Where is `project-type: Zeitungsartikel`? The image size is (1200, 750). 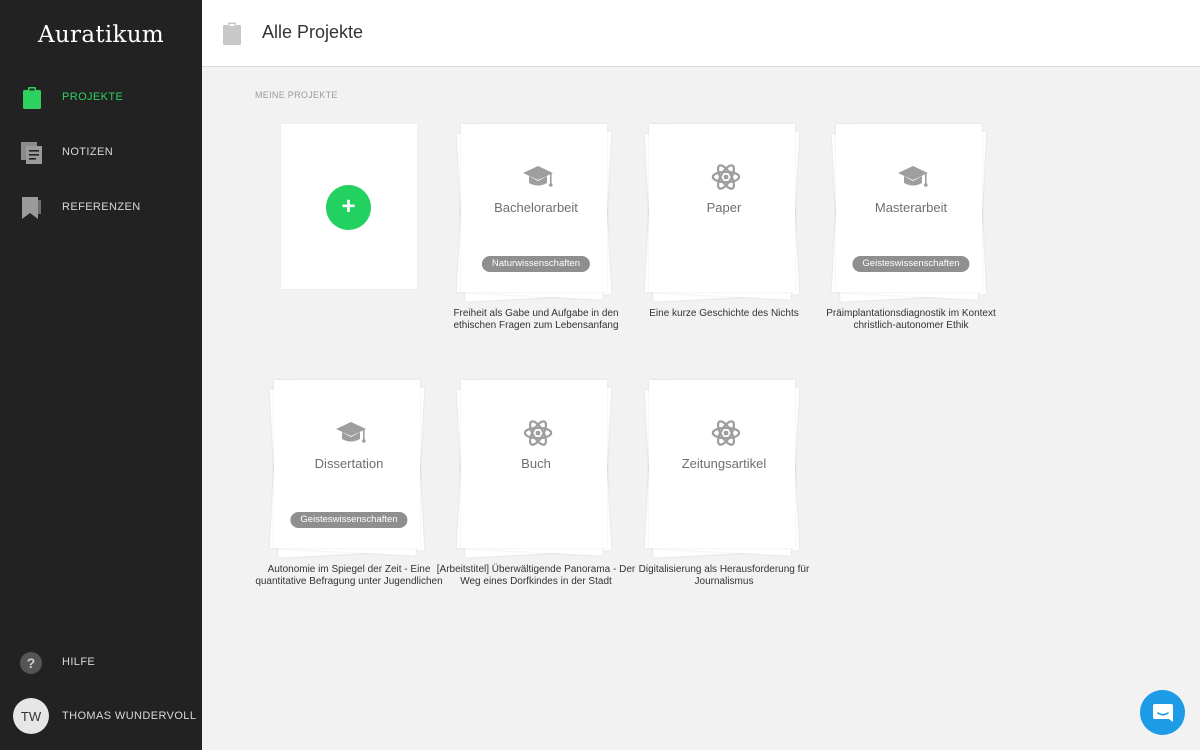 project-type: Zeitungsartikel is located at coordinates (724, 463).